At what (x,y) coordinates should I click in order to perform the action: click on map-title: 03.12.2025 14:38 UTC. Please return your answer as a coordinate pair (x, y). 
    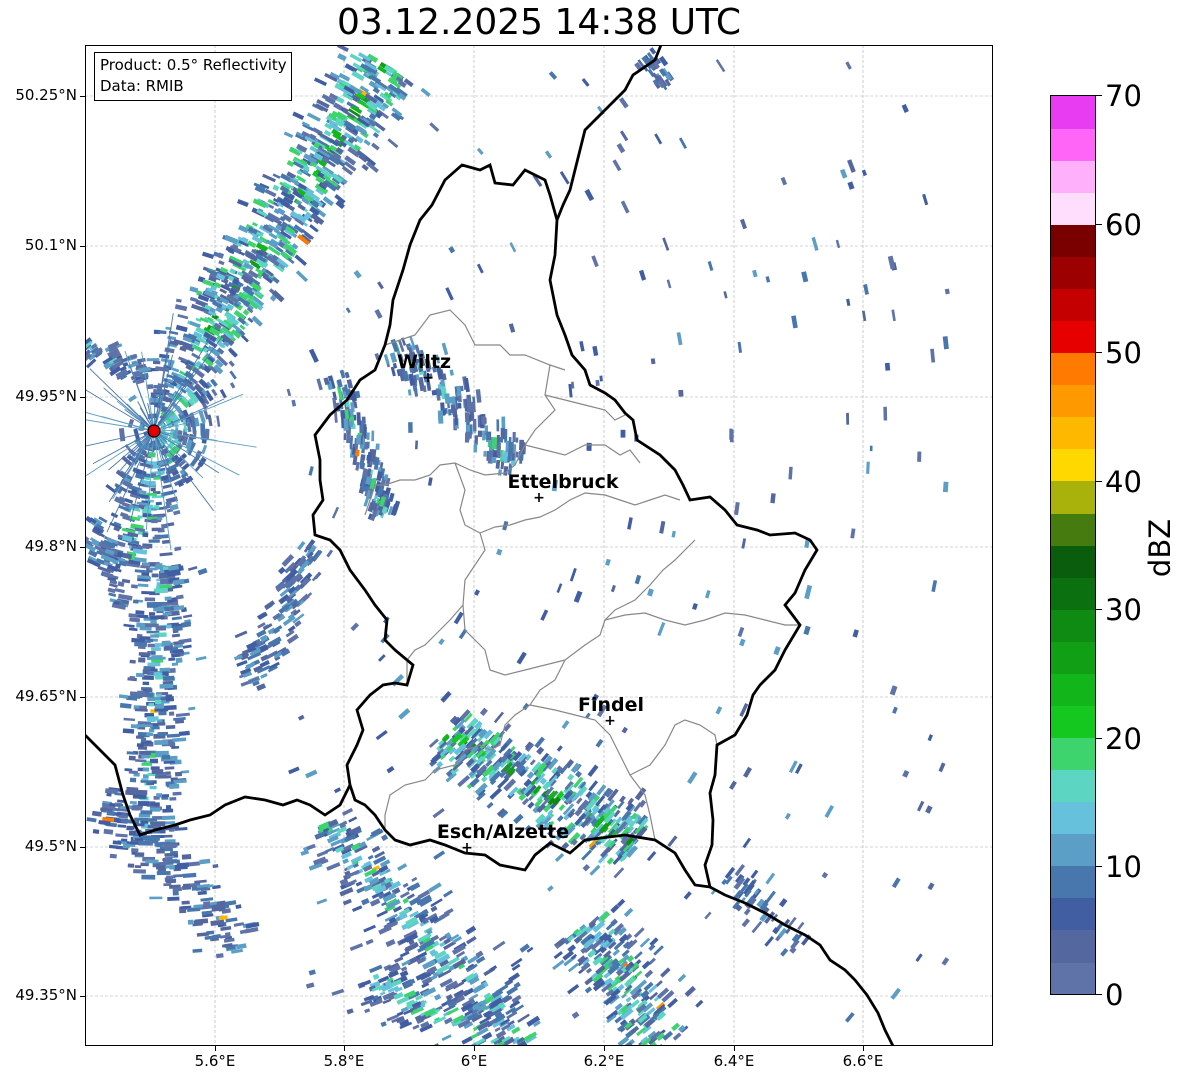
    Looking at the image, I should click on (539, 22).